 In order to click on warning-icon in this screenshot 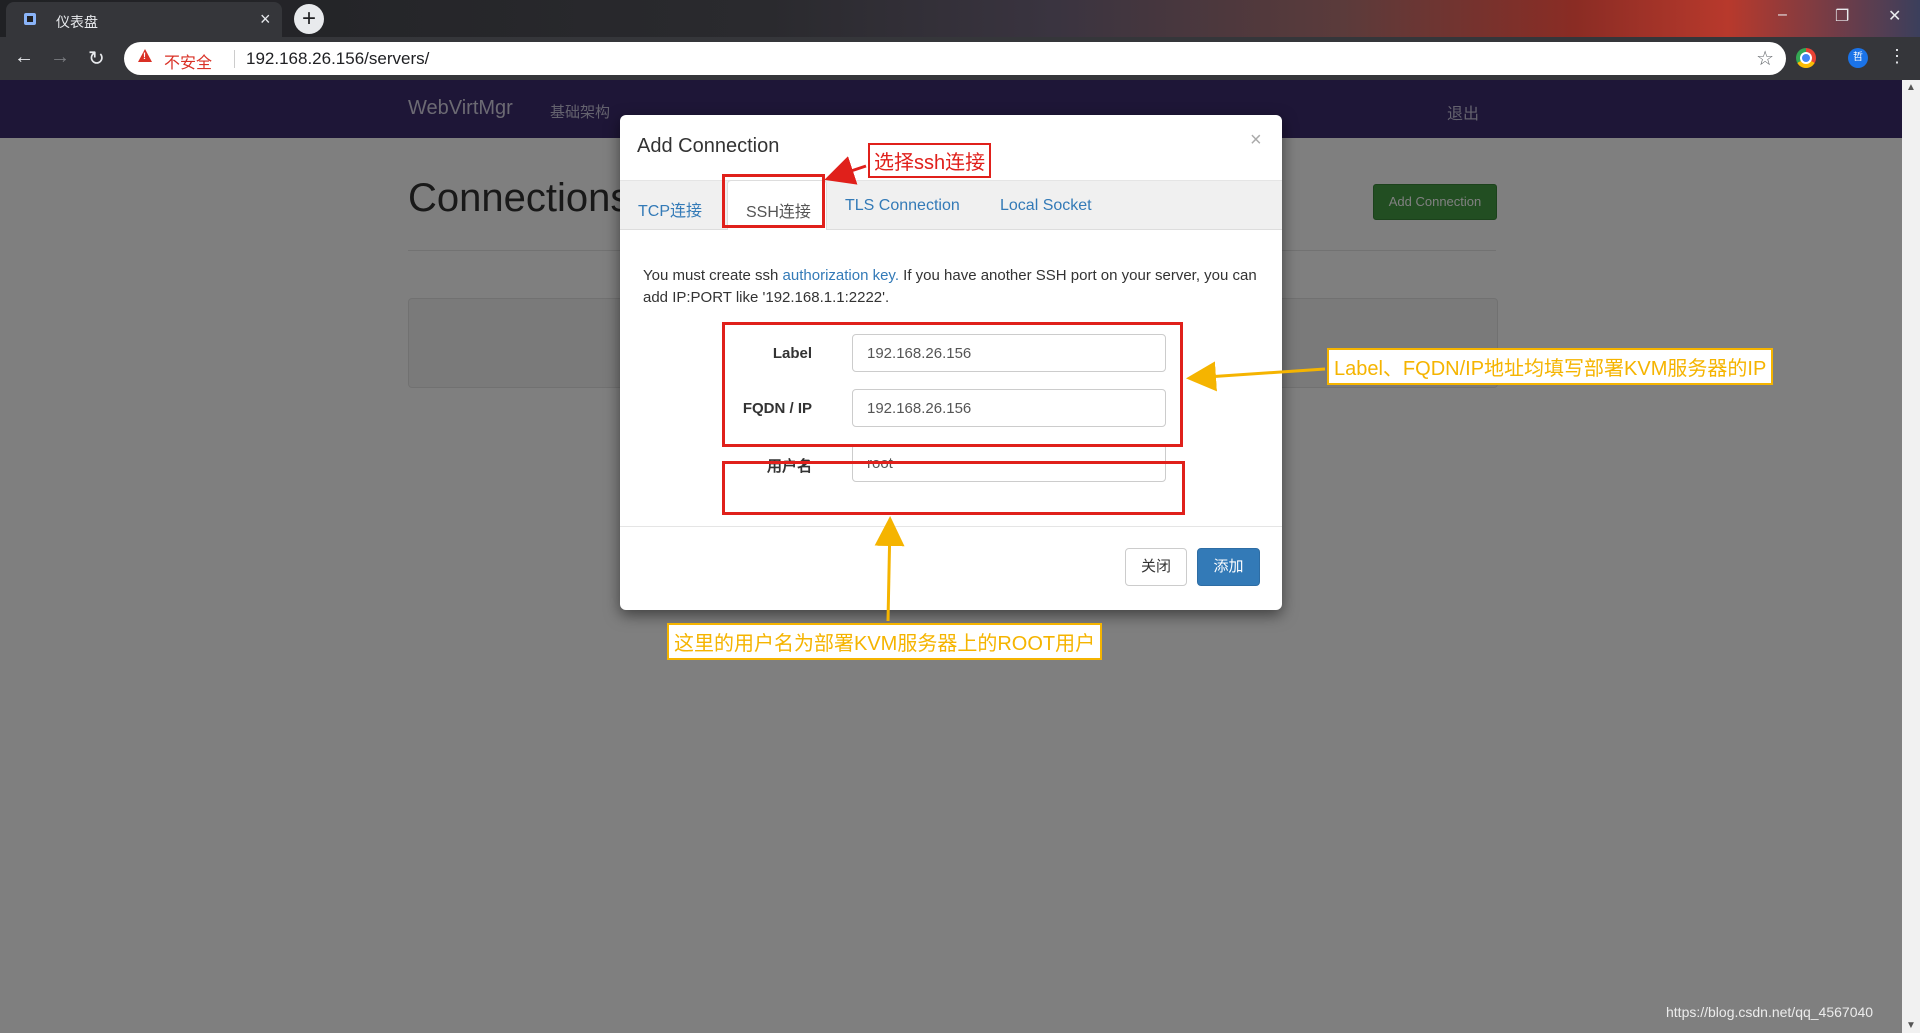, I will do `click(145, 55)`.